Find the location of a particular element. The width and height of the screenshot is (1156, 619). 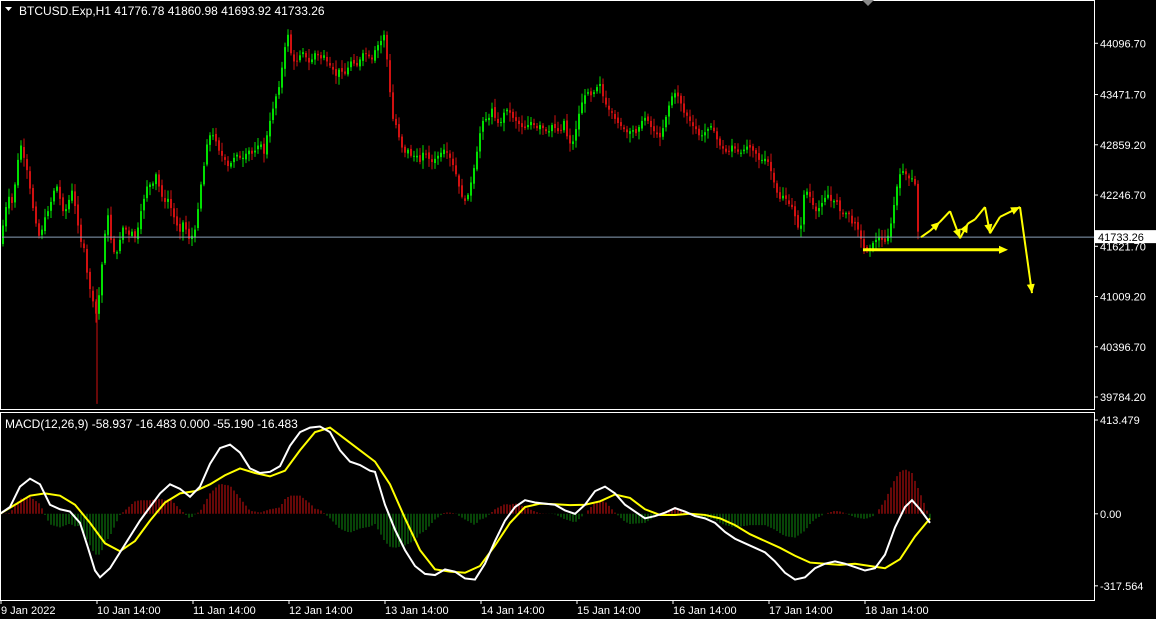

price-tick-label: 41009.20 is located at coordinates (1123, 298).